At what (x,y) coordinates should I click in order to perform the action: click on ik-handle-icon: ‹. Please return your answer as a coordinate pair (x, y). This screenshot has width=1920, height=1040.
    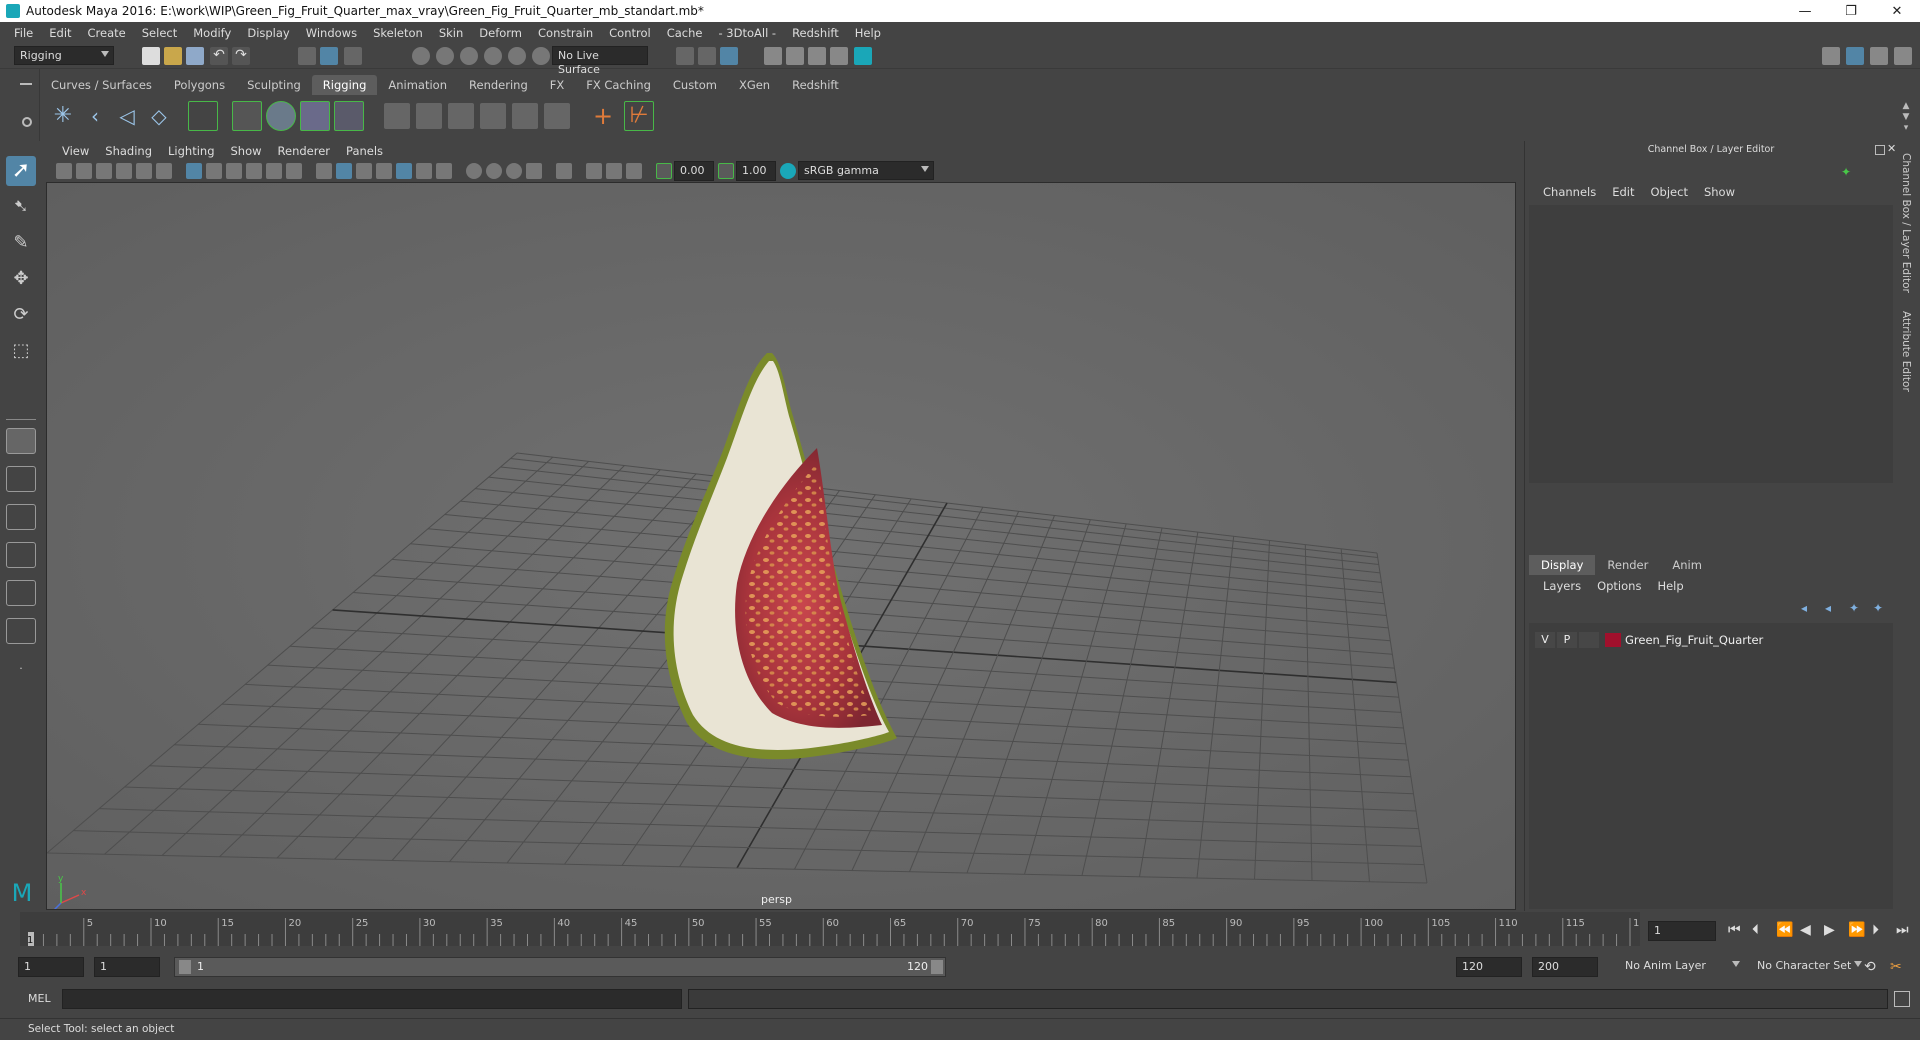
    Looking at the image, I should click on (95, 116).